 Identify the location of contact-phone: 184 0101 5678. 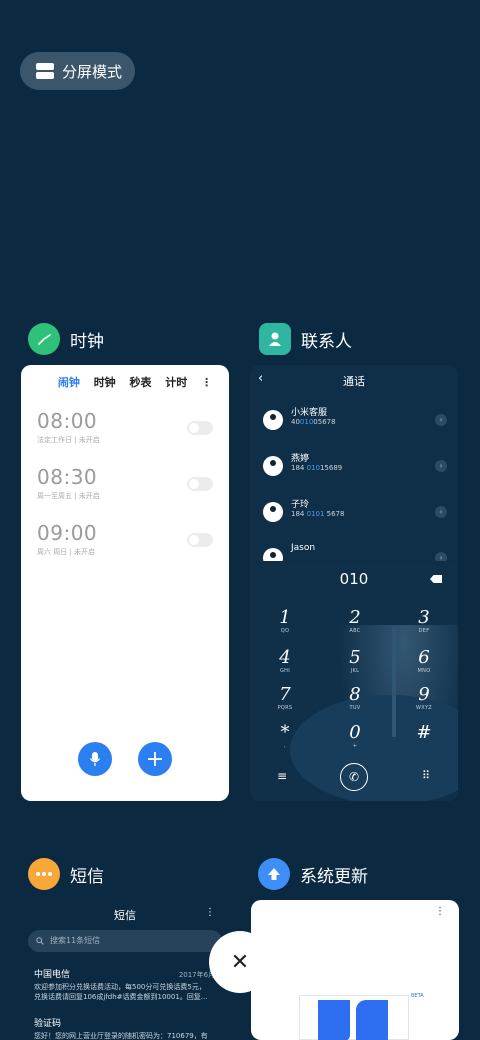
(318, 514).